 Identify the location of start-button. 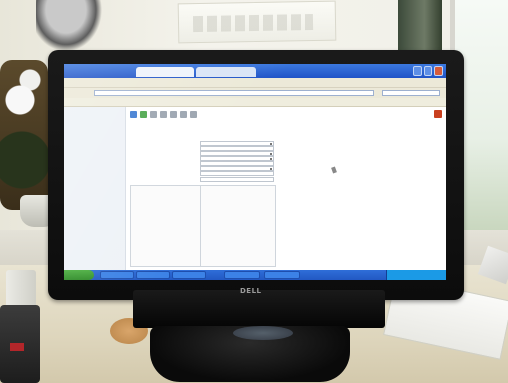
(79, 275).